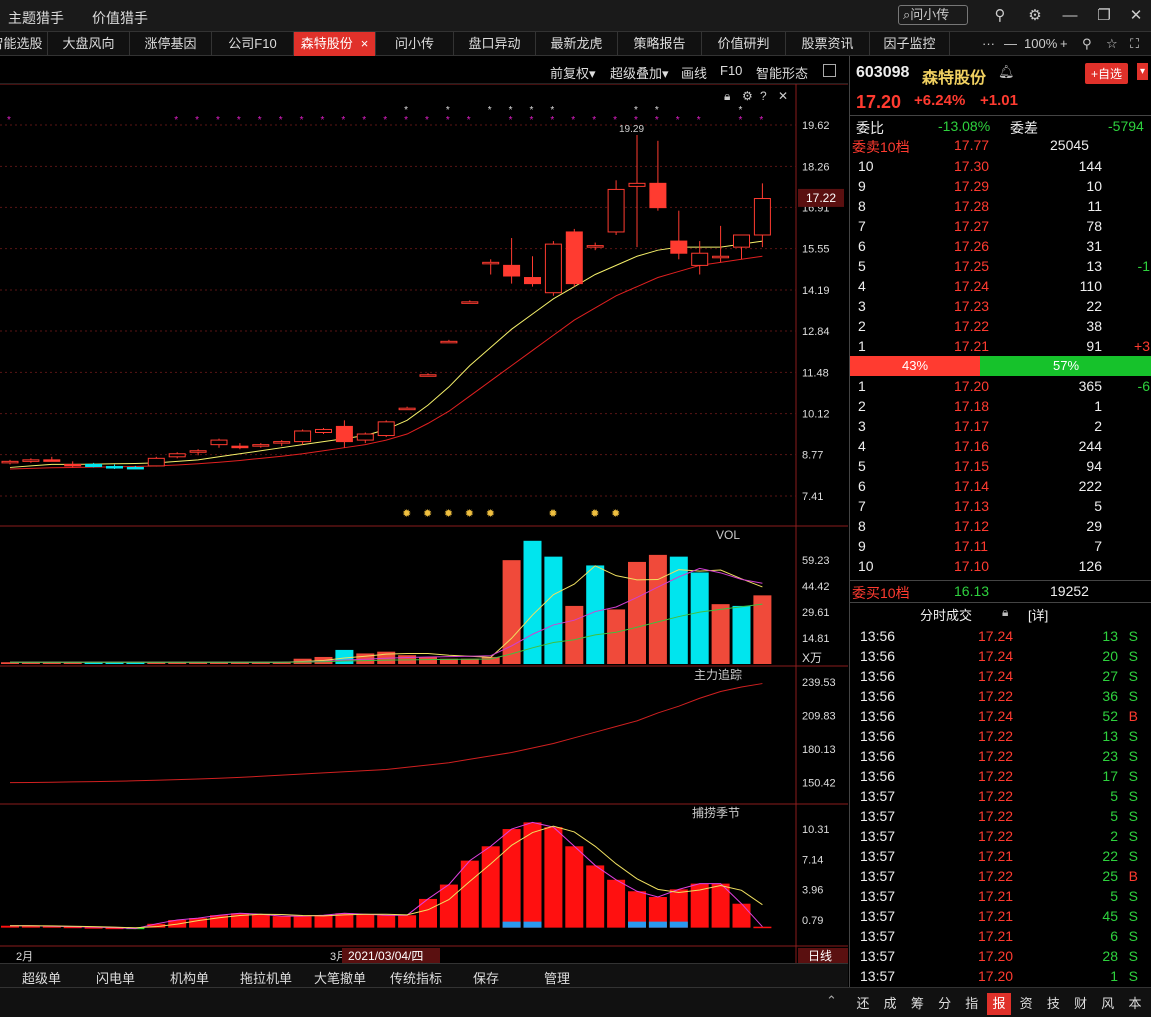 This screenshot has width=1151, height=1017. Describe the element at coordinates (1006, 72) in the screenshot. I see `bell-icon: 🔔︎` at that location.